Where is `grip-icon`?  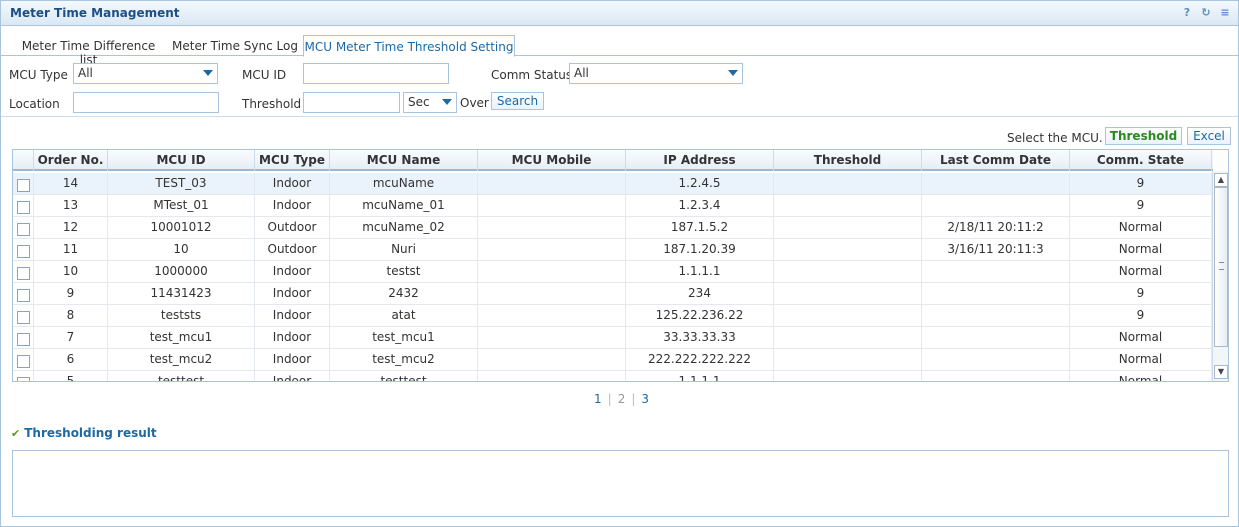
grip-icon is located at coordinates (1221, 266).